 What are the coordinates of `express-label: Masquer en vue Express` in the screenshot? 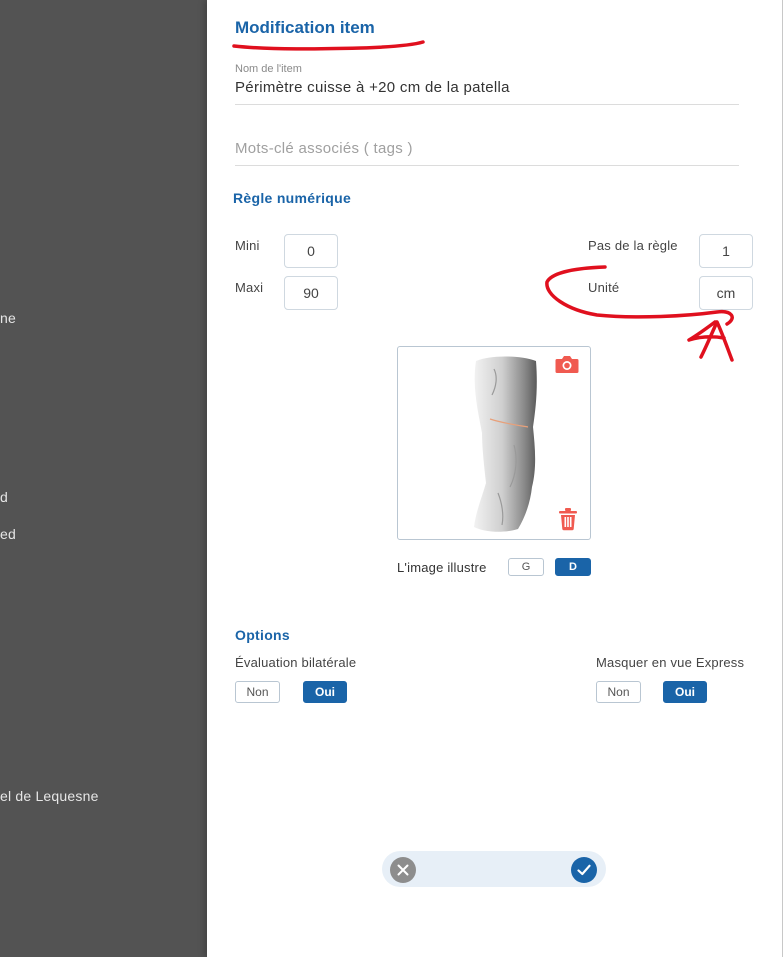 It's located at (670, 662).